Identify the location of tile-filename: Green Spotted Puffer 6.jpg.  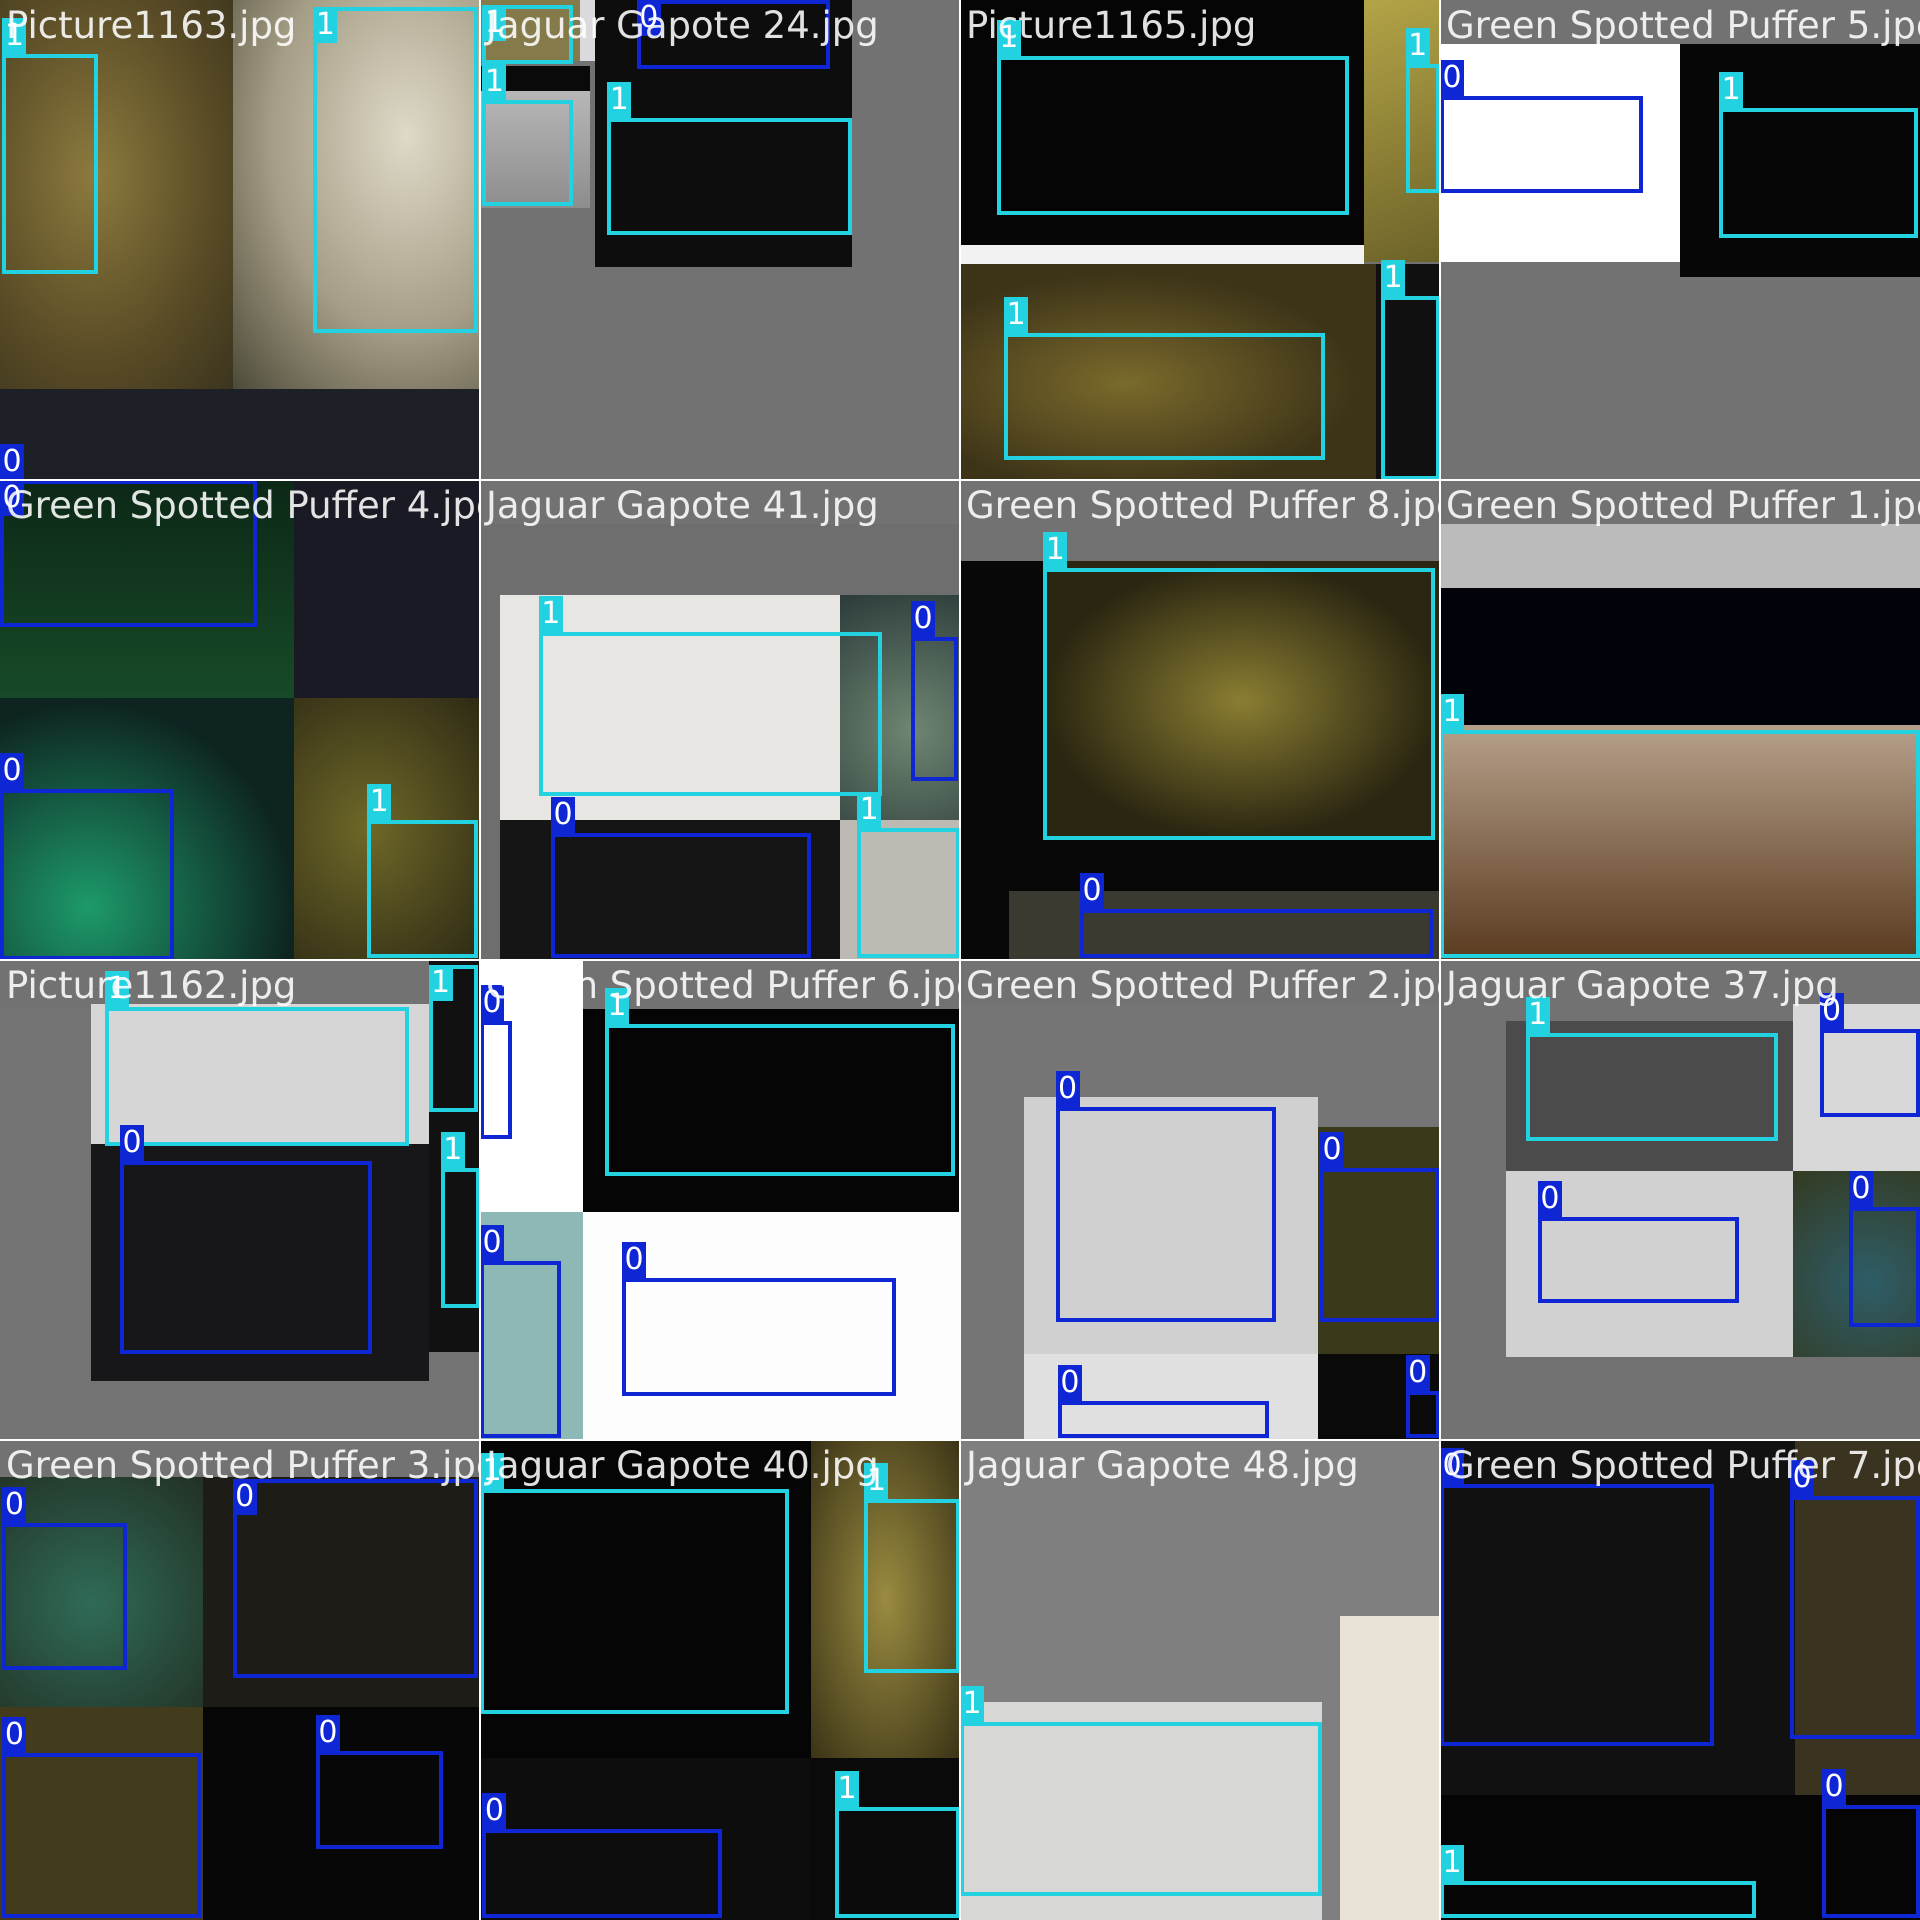
(723, 985).